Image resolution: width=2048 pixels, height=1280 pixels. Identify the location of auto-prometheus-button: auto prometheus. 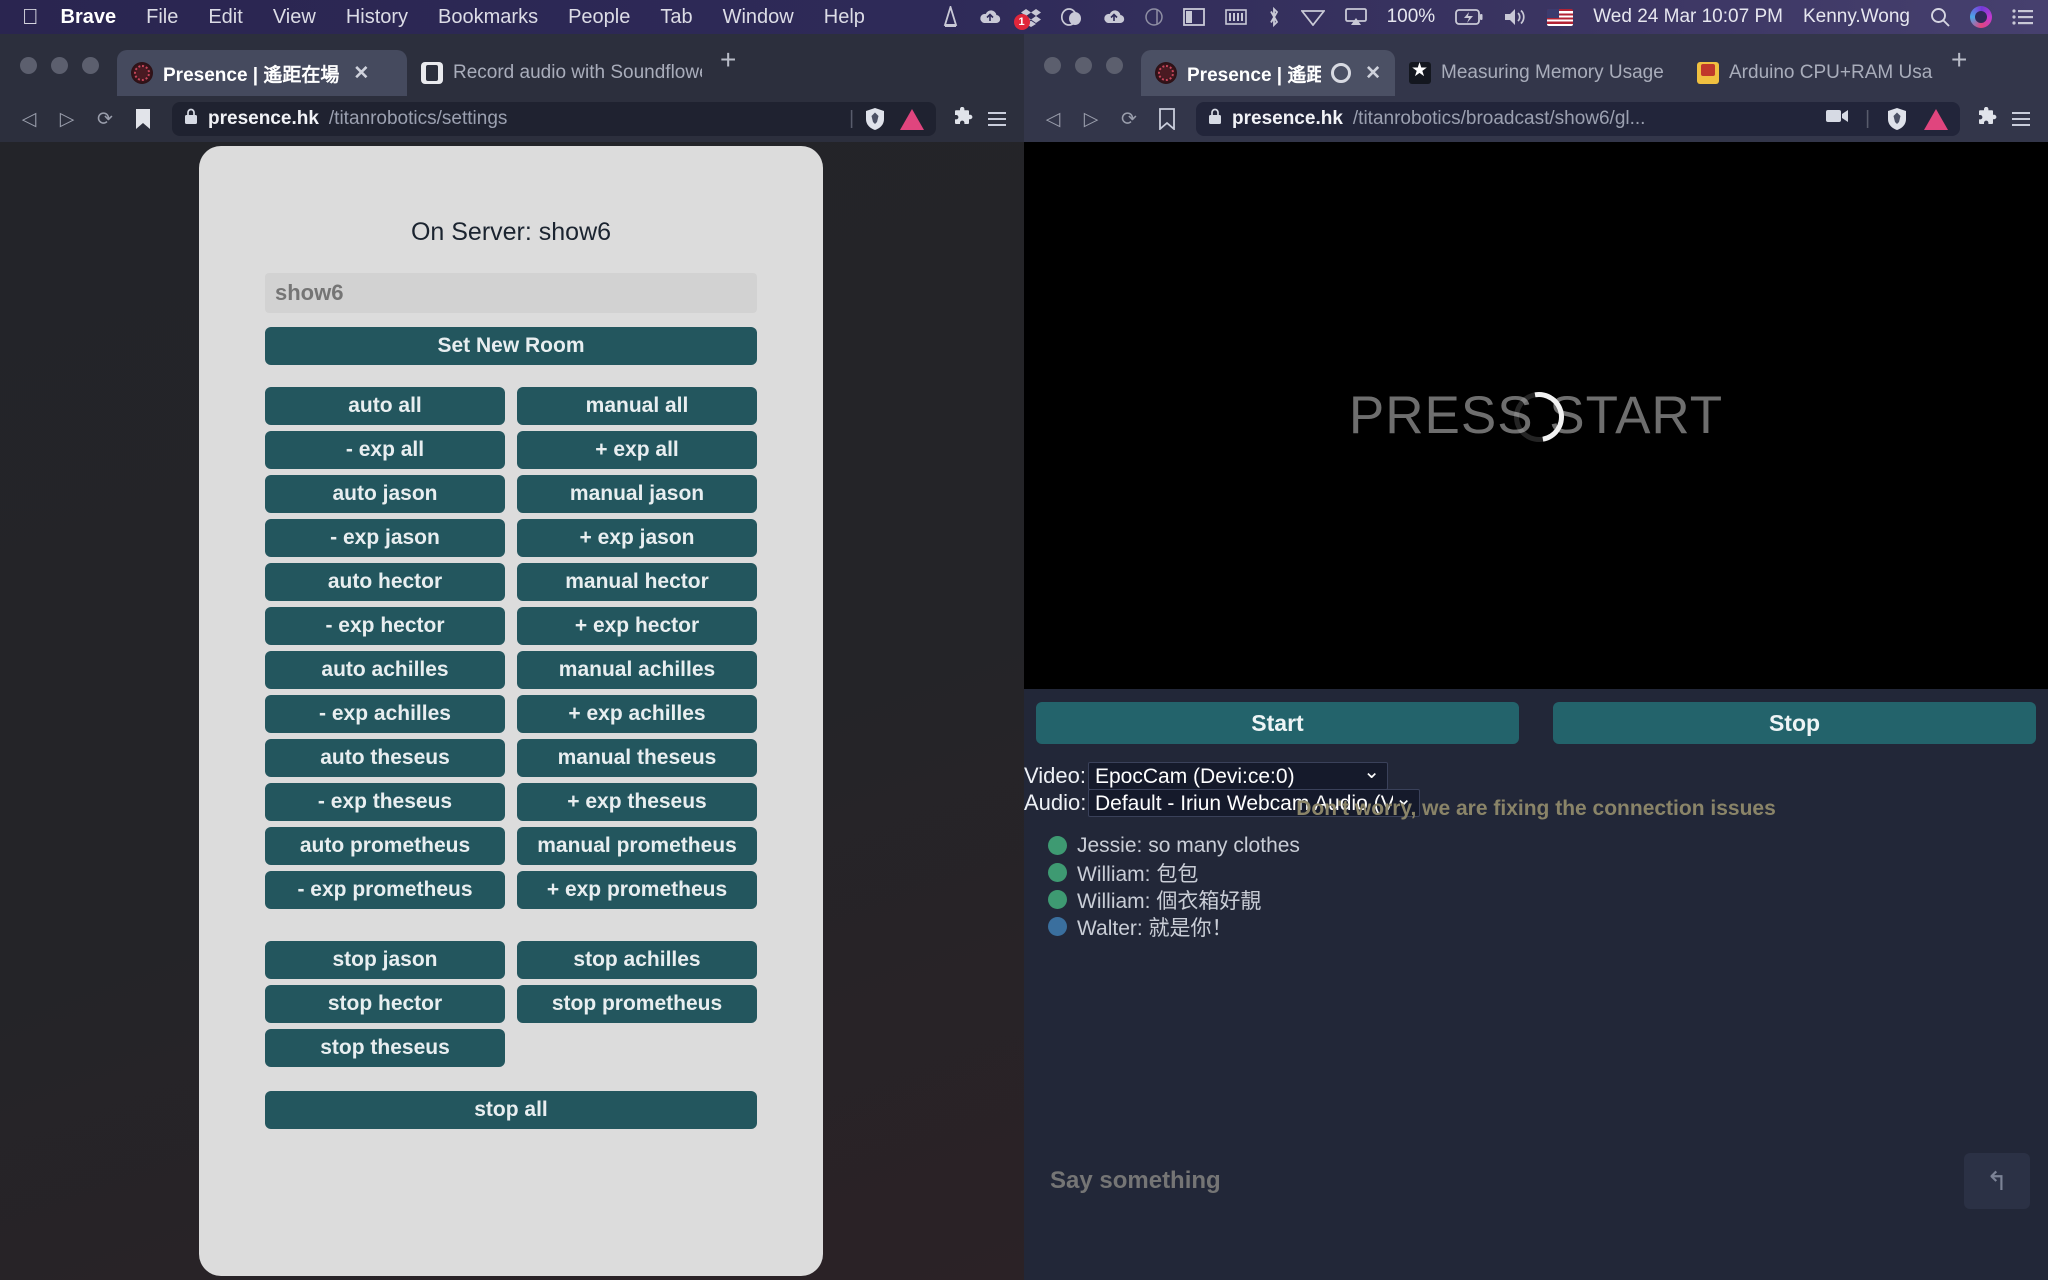
(385, 846).